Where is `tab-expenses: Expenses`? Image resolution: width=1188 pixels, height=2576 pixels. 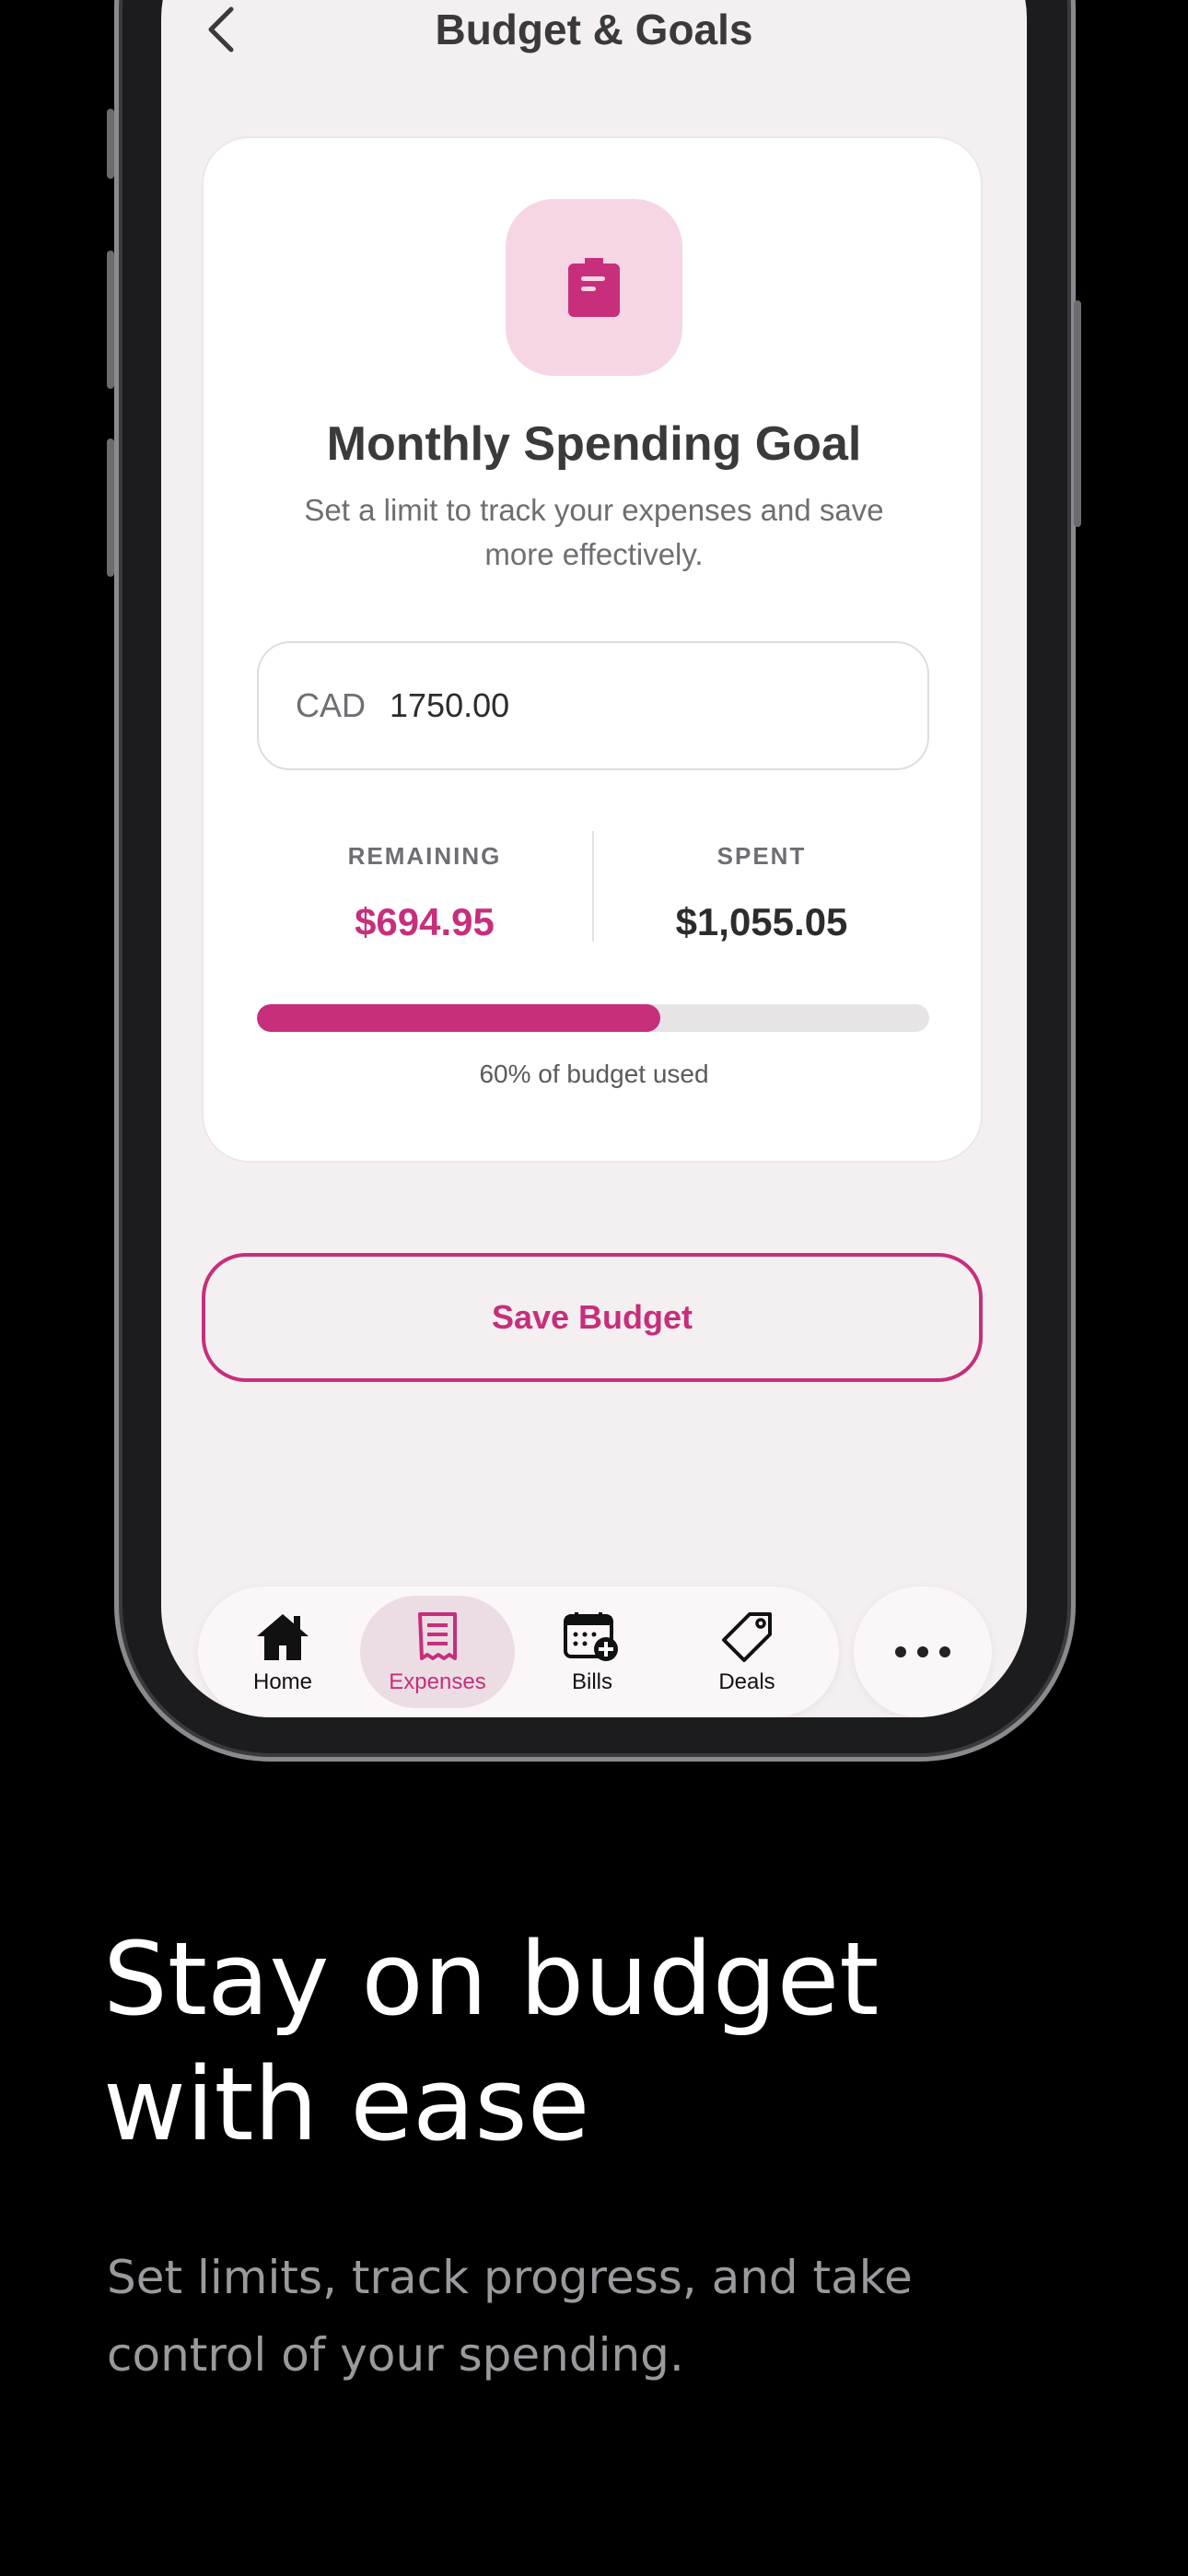
tab-expenses: Expenses is located at coordinates (437, 1652).